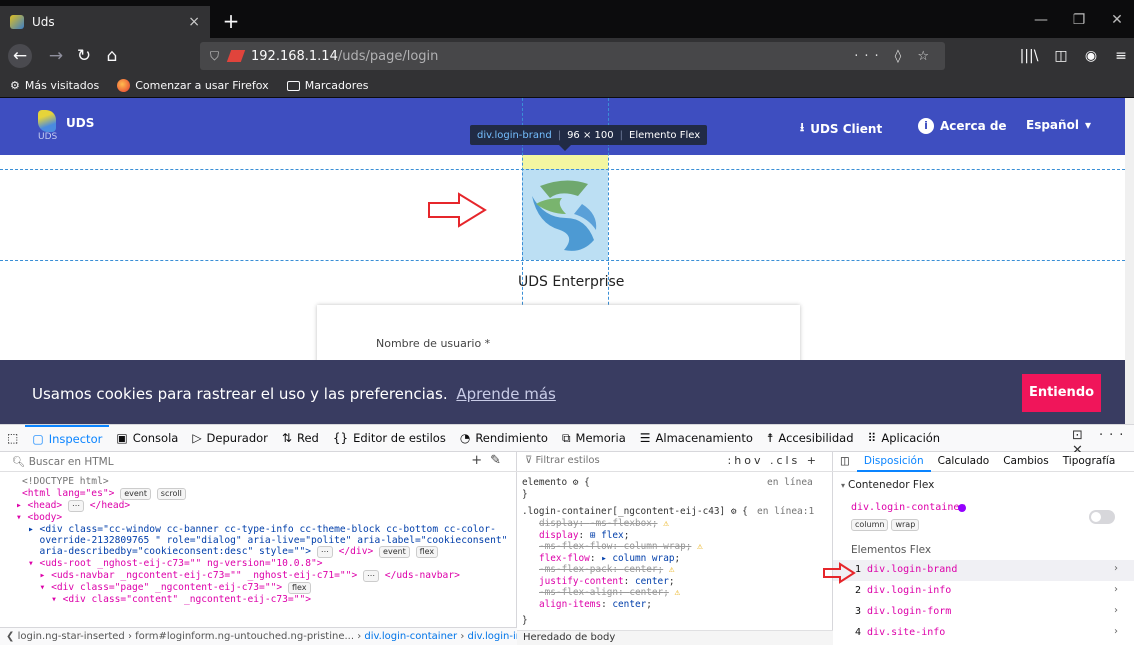  Describe the element at coordinates (983, 612) in the screenshot. I see `flex-item-row: 3 div.login-form ›` at that location.